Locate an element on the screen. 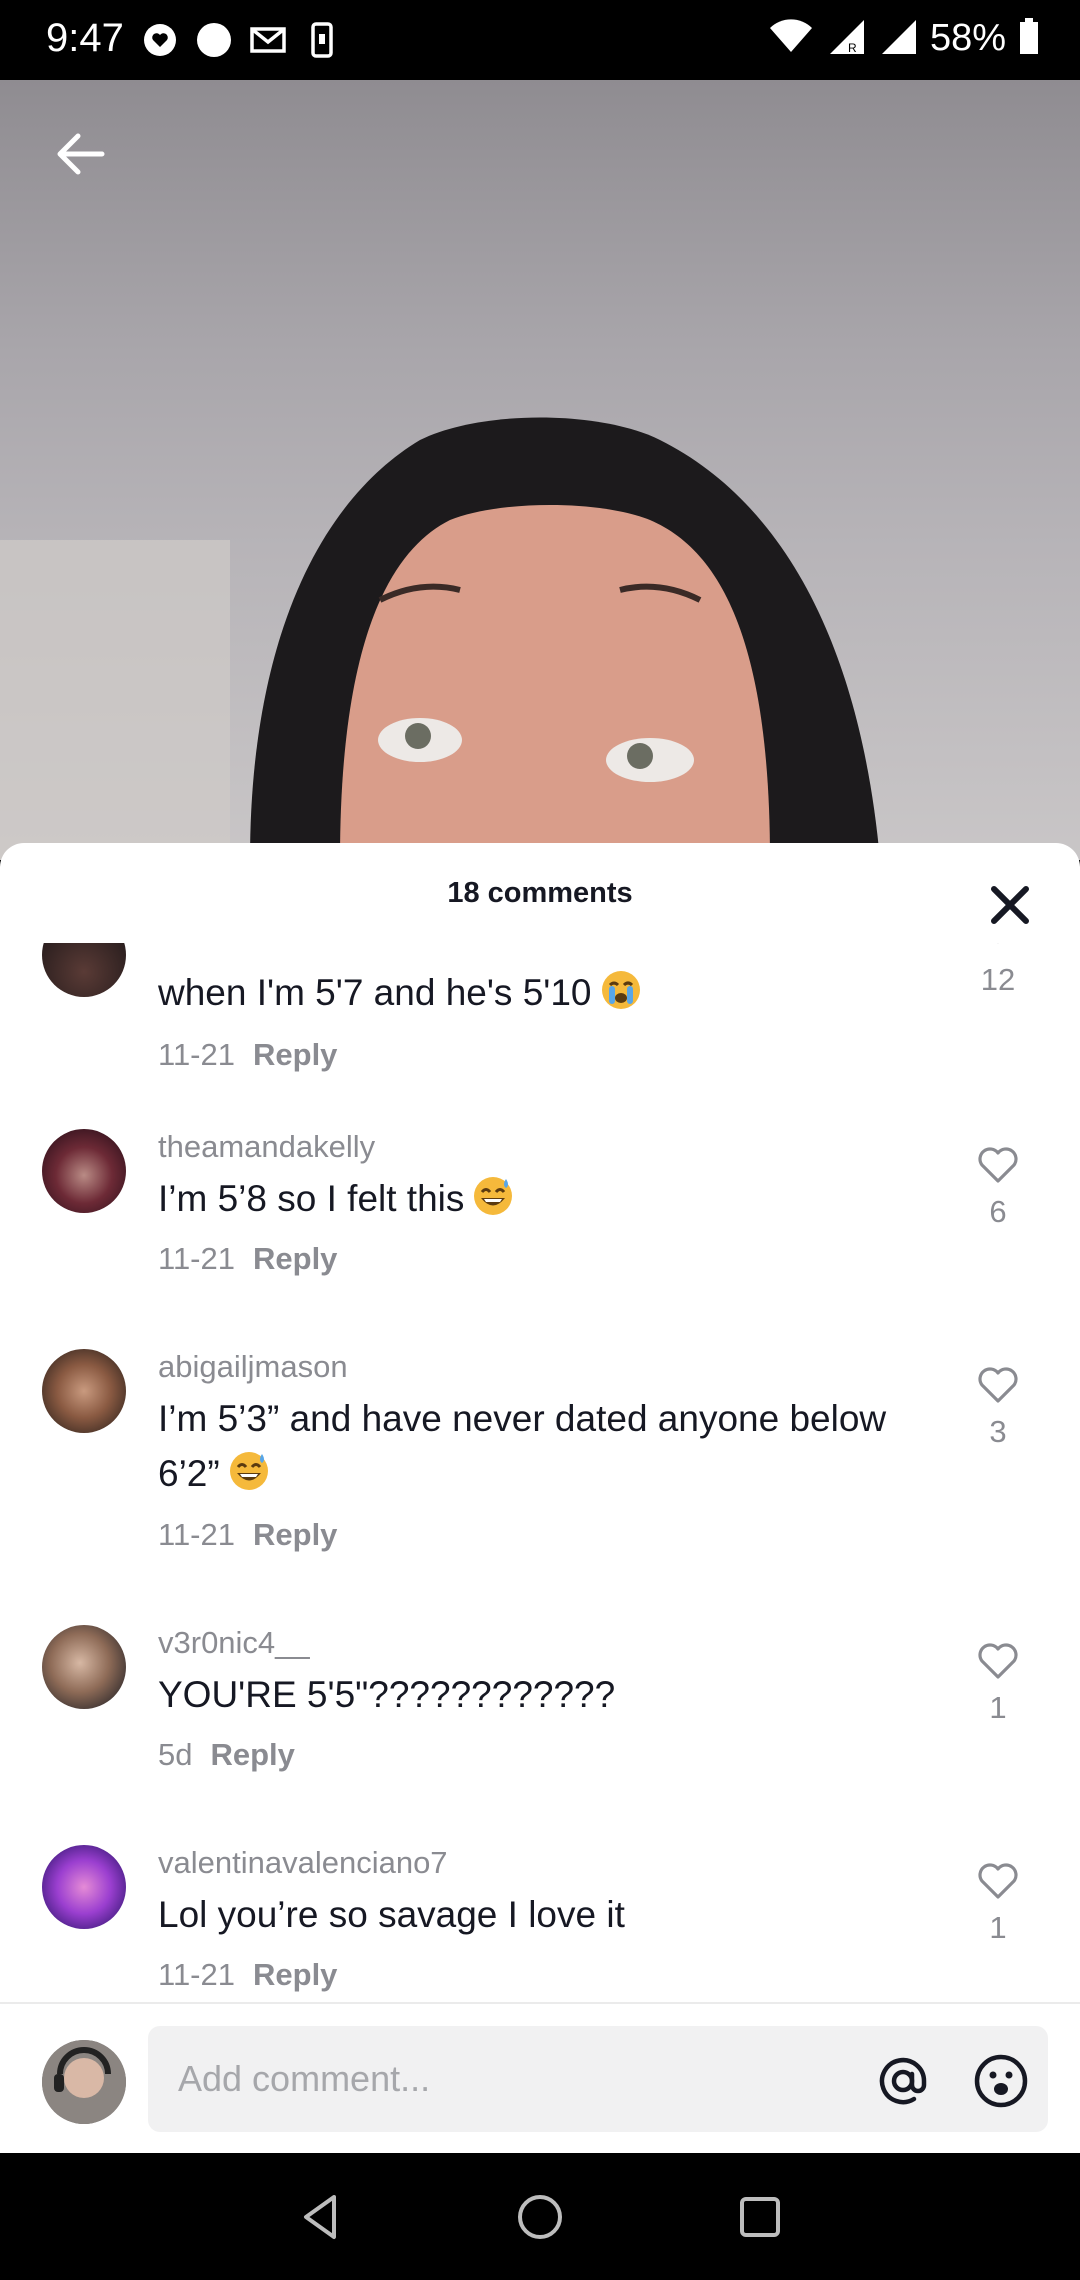  comment-text: YOU'RE 5'5"???????????? is located at coordinates (553, 1694).